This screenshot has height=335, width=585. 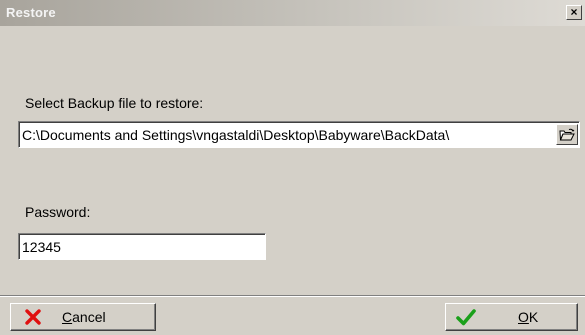 What do you see at coordinates (292, 315) in the screenshot?
I see `button-bar: Cancel OK` at bounding box center [292, 315].